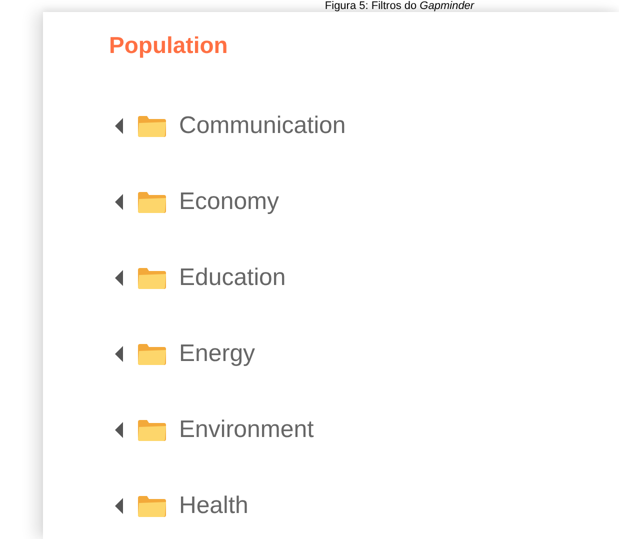 The height and width of the screenshot is (539, 619). Describe the element at coordinates (232, 278) in the screenshot. I see `folder-label: Education` at that location.